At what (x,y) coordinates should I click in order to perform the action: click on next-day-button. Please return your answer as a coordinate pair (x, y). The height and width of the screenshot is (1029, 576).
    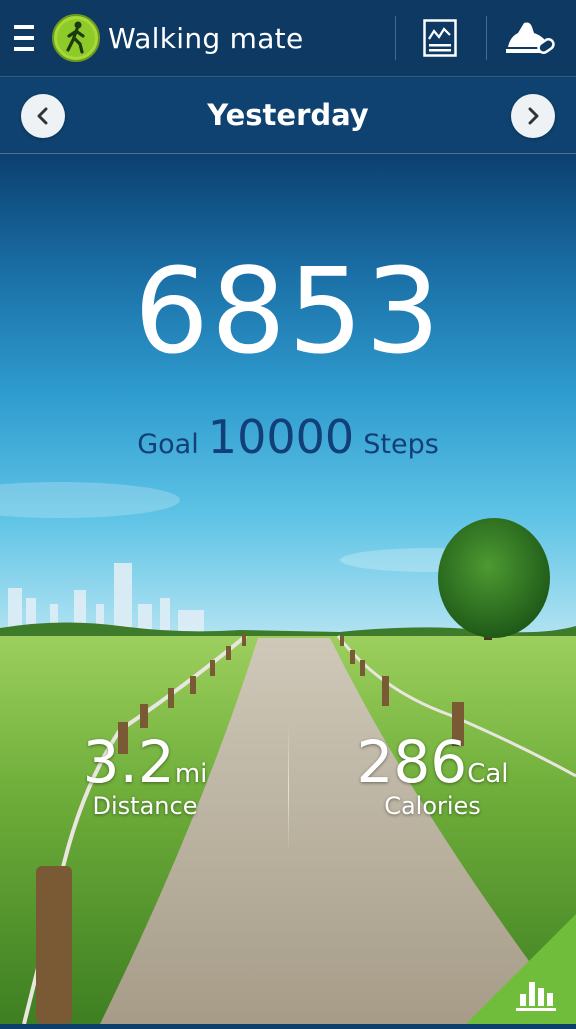
    Looking at the image, I should click on (533, 116).